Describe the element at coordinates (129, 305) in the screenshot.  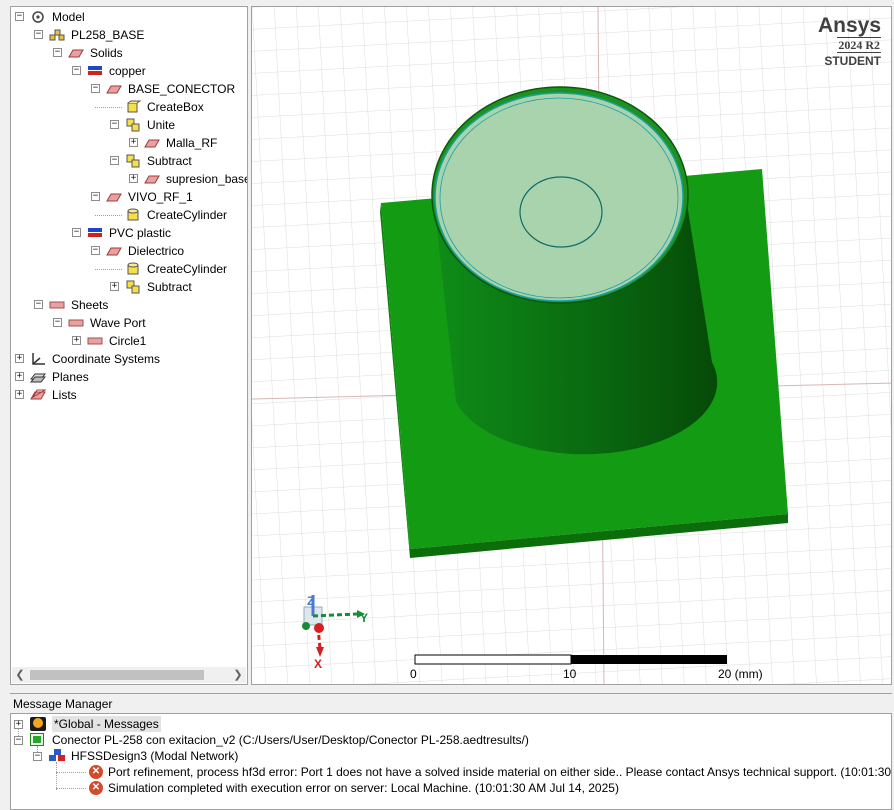
I see `tree-item-sheets: − Sheets` at that location.